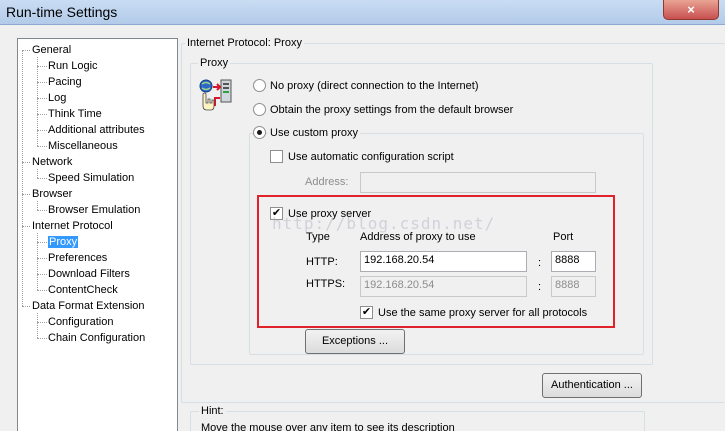 This screenshot has width=725, height=431. I want to click on no-proxy-radio, so click(259, 85).